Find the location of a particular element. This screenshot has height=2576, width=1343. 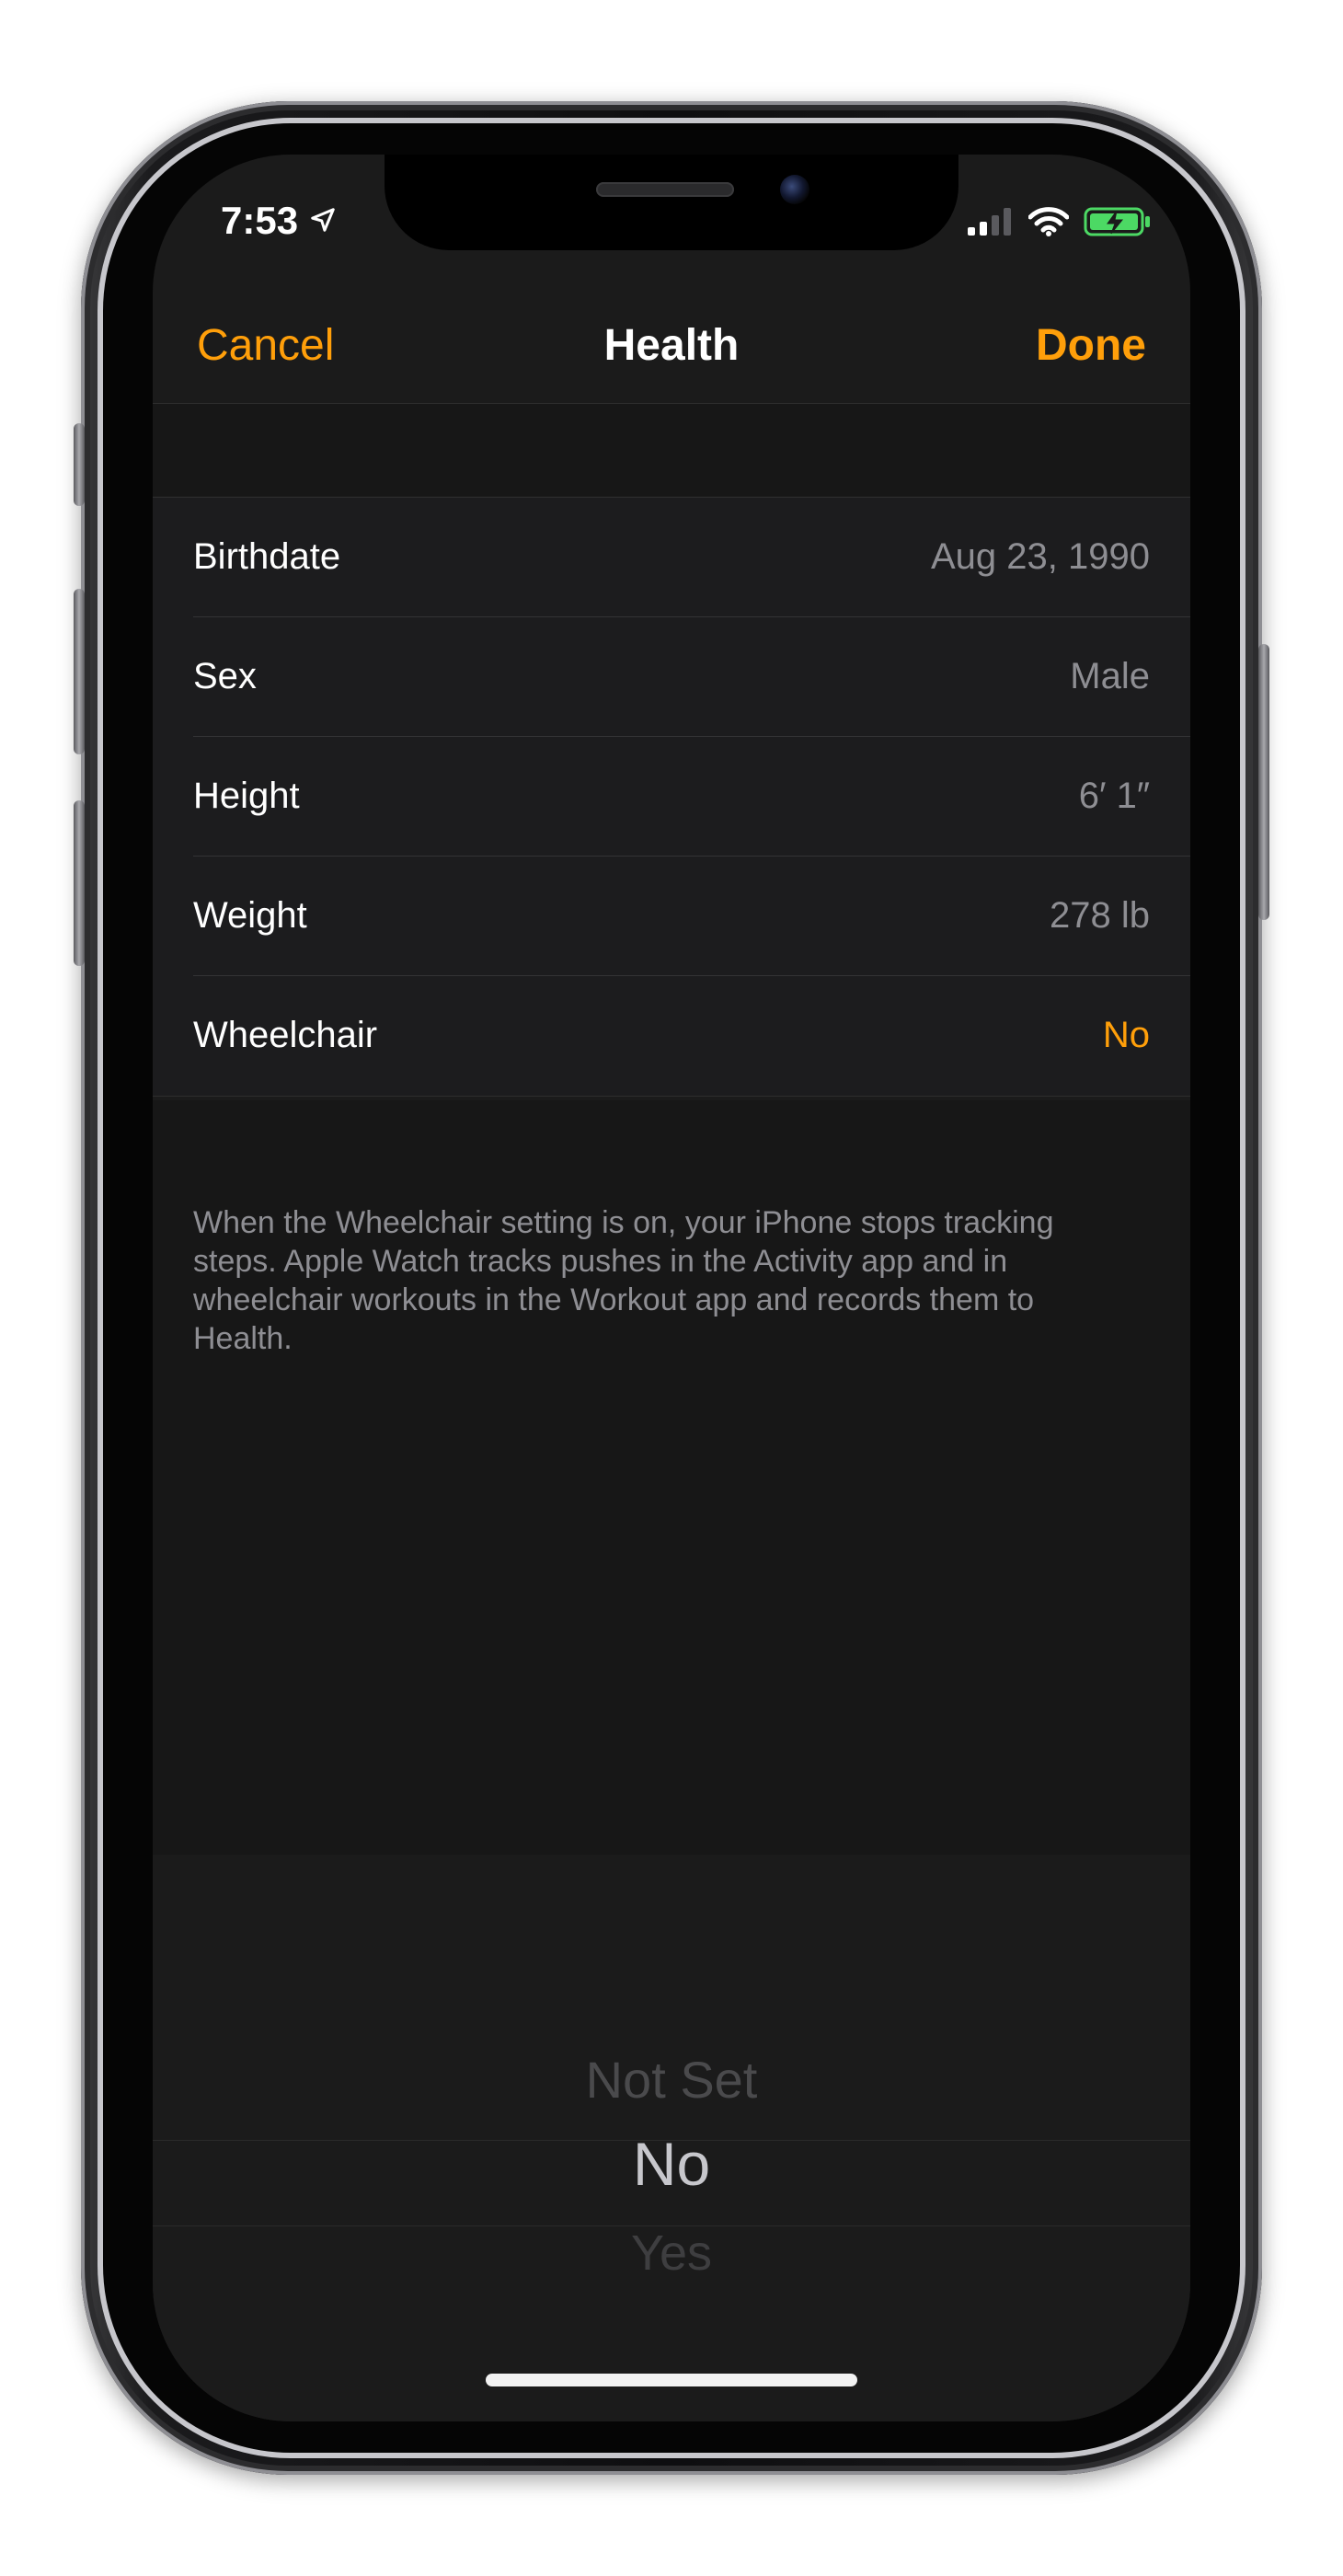

location-arrow-icon is located at coordinates (323, 221).